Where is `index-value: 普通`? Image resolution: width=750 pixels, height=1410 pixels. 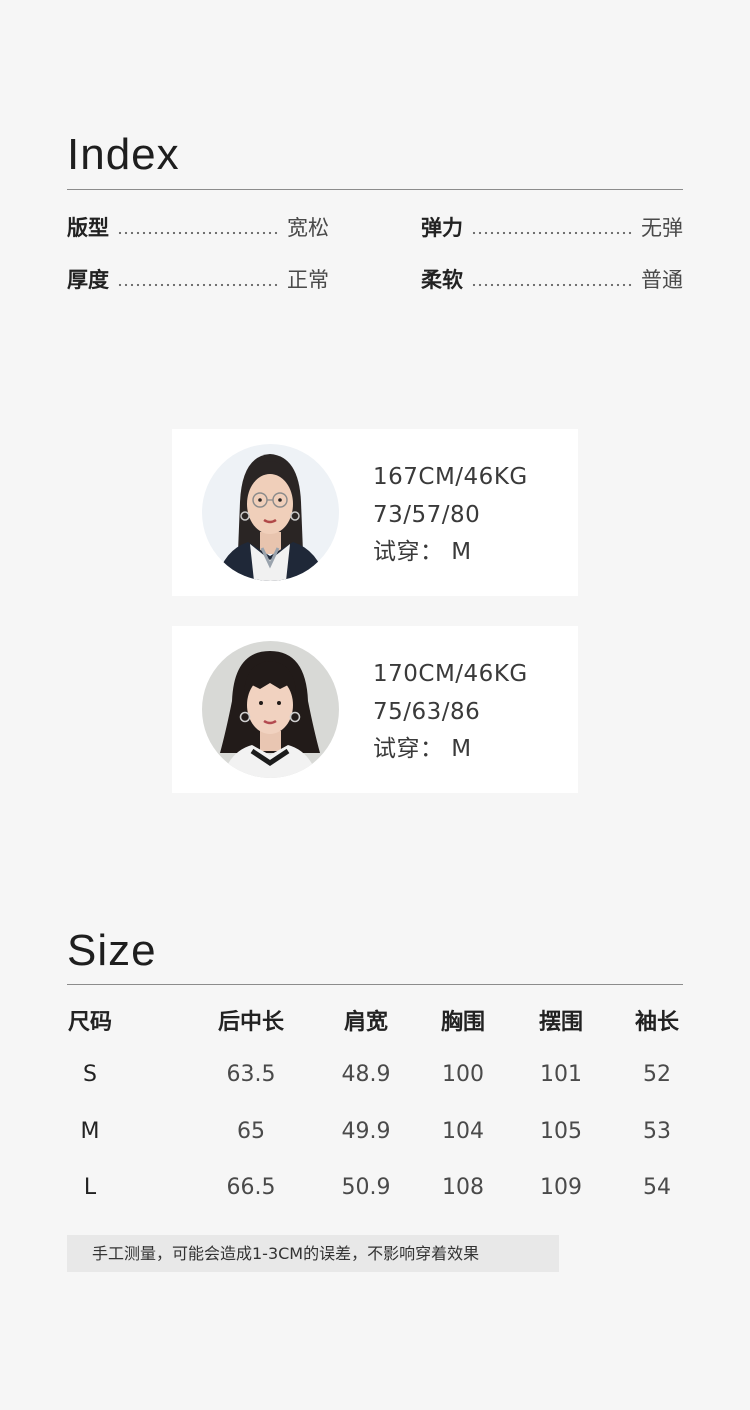 index-value: 普通 is located at coordinates (662, 280).